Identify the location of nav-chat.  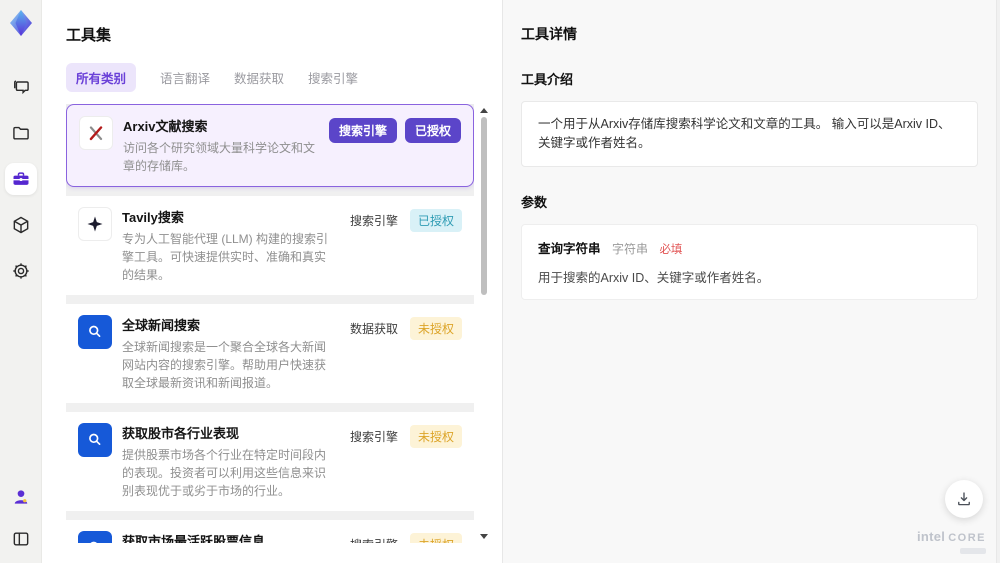
(21, 87).